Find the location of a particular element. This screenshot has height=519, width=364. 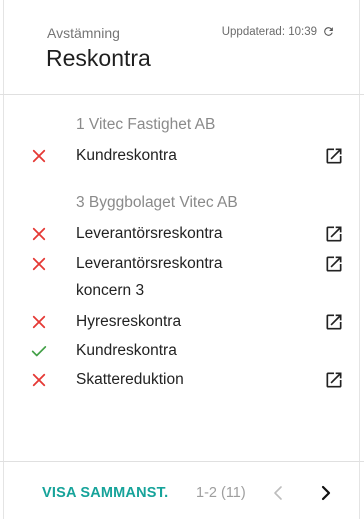

item-label: Hyresreskontra is located at coordinates (129, 321).